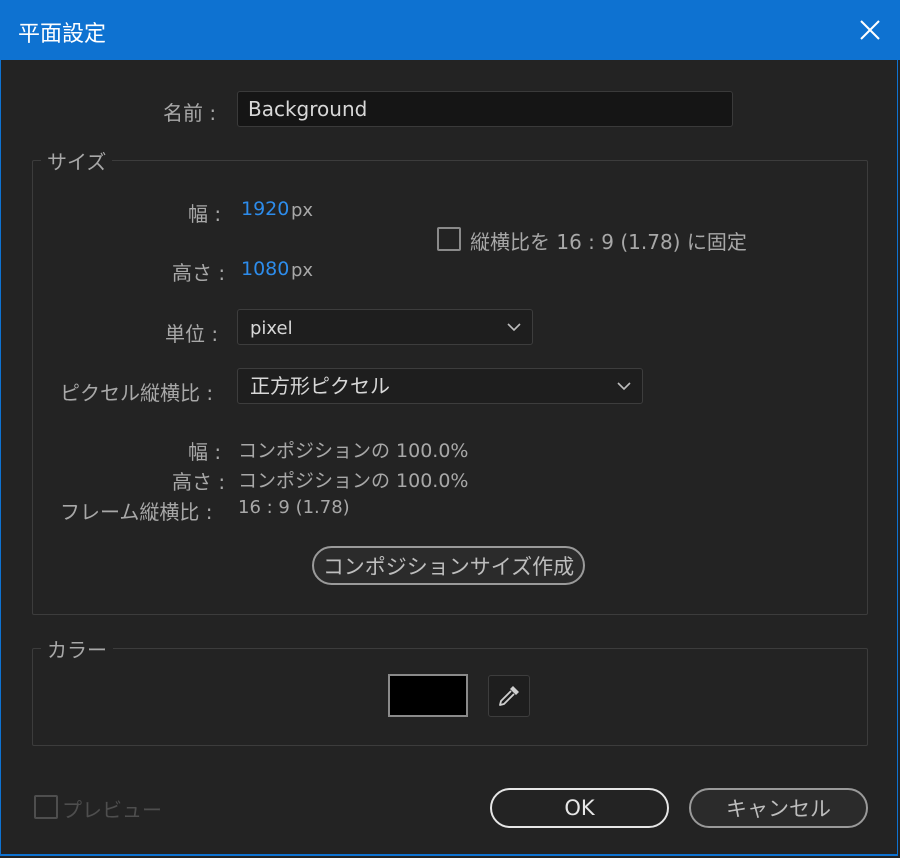 The image size is (900, 858). Describe the element at coordinates (485, 109) in the screenshot. I see `name-input` at that location.